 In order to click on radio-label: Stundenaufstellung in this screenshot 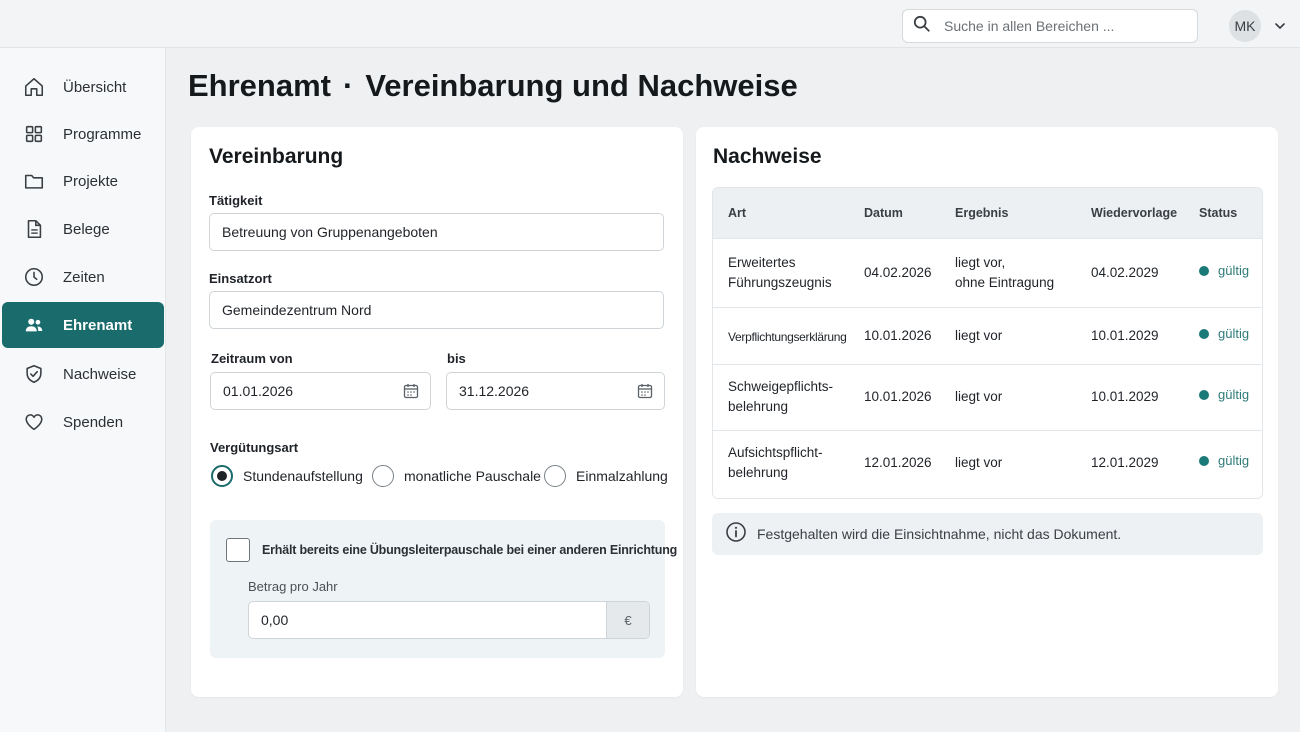, I will do `click(303, 476)`.